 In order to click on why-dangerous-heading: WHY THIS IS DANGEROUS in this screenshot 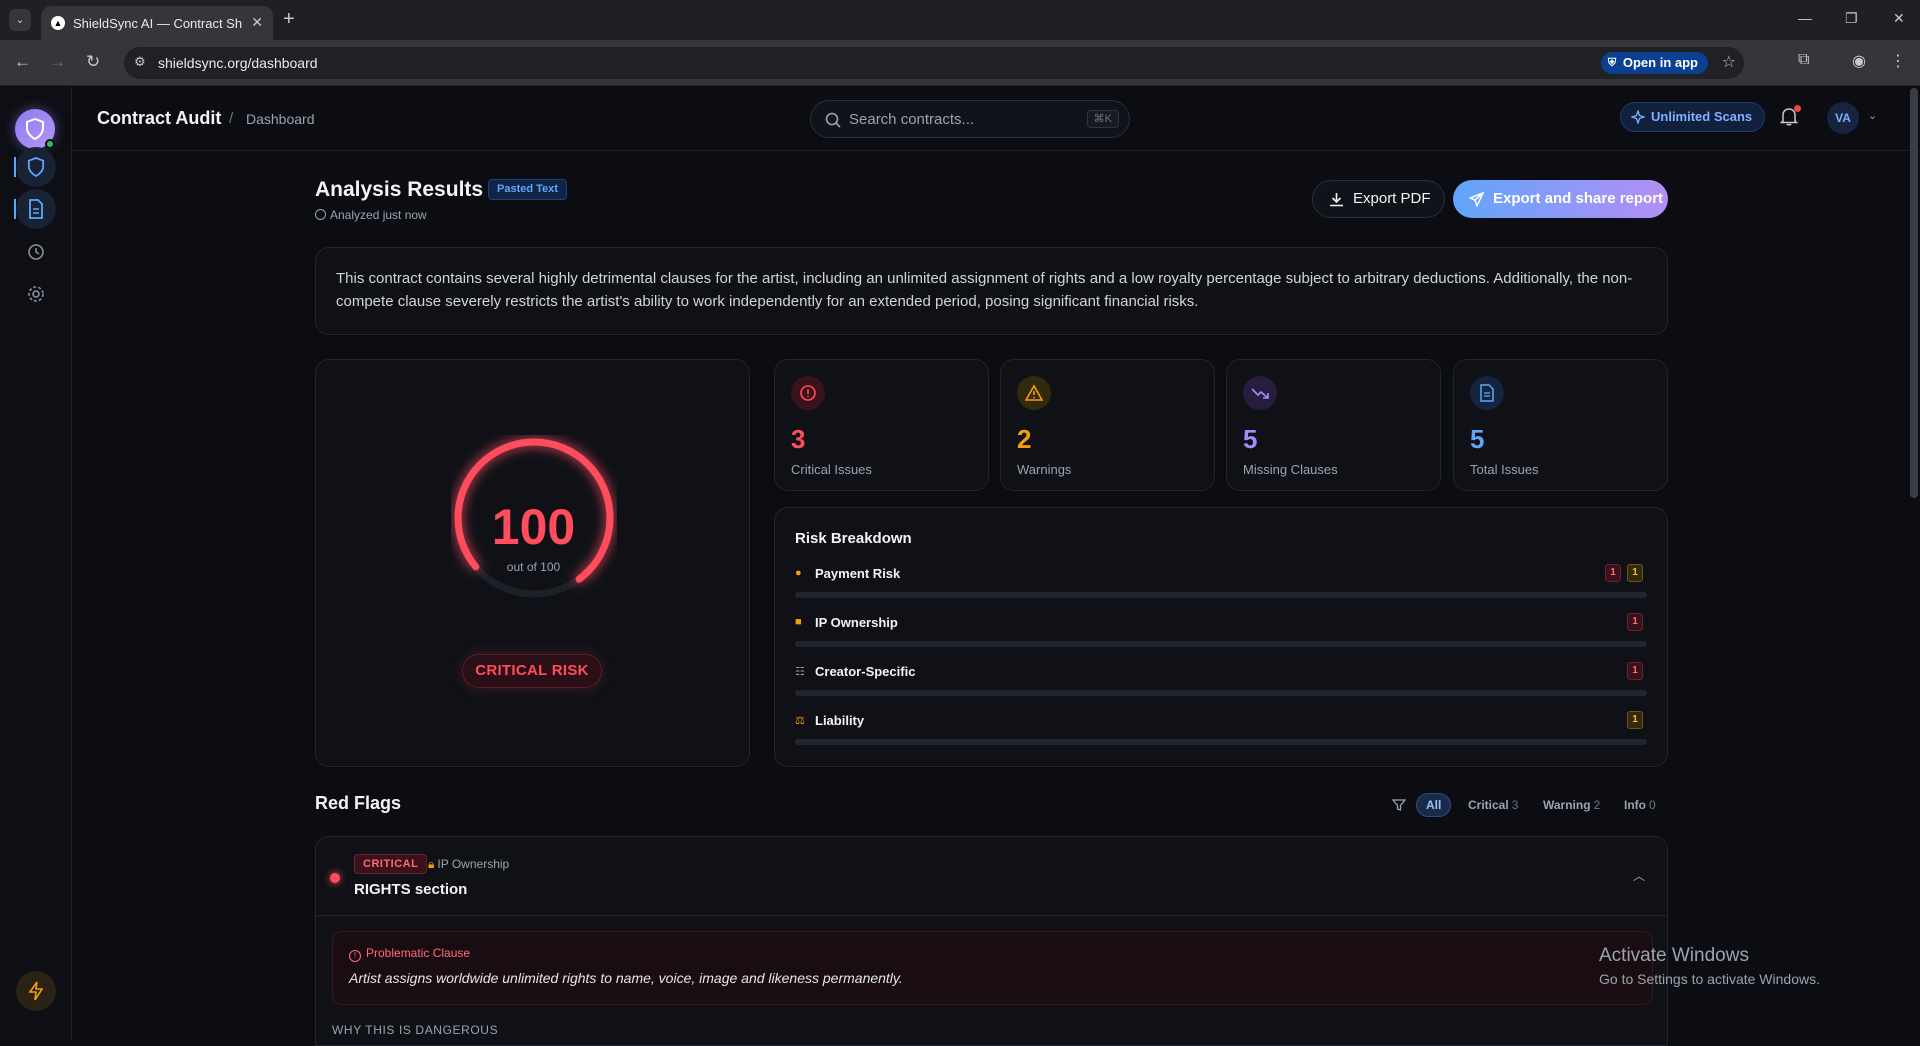, I will do `click(415, 1030)`.